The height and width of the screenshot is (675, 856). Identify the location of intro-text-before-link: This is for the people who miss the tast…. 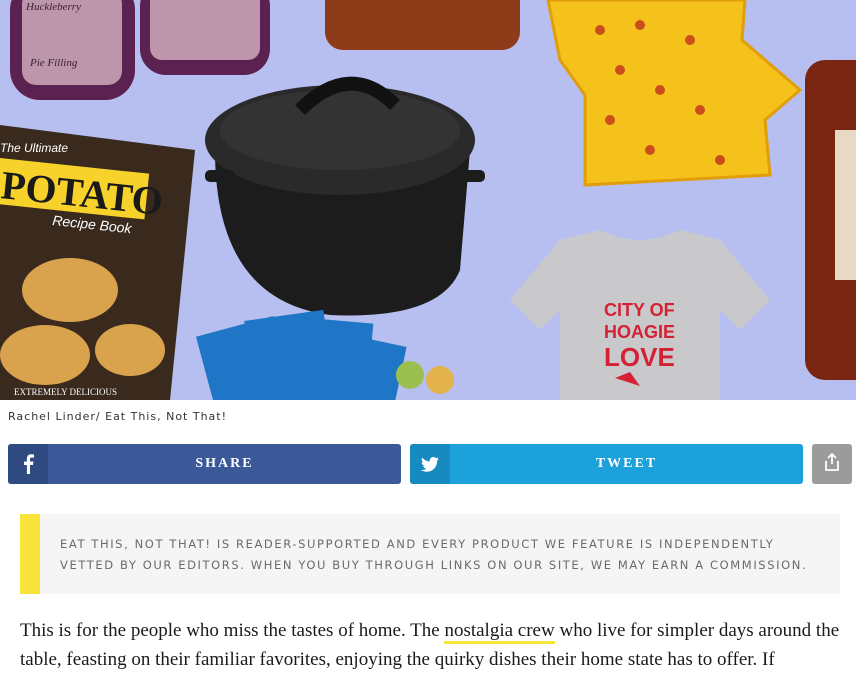
(232, 630).